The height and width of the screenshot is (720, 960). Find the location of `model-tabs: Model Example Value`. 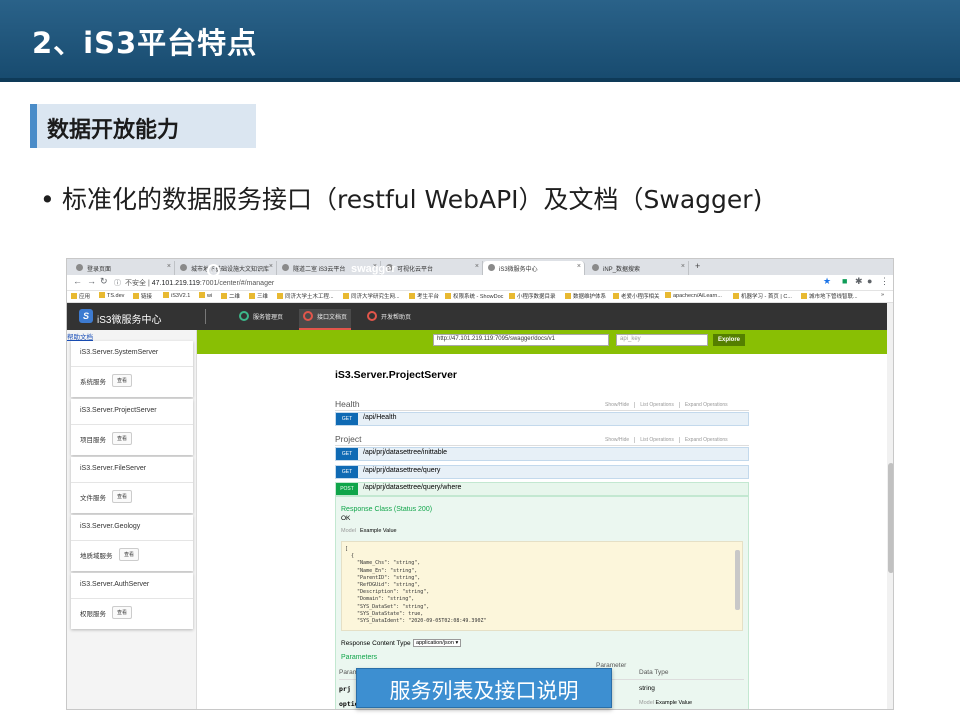

model-tabs: Model Example Value is located at coordinates (369, 531).